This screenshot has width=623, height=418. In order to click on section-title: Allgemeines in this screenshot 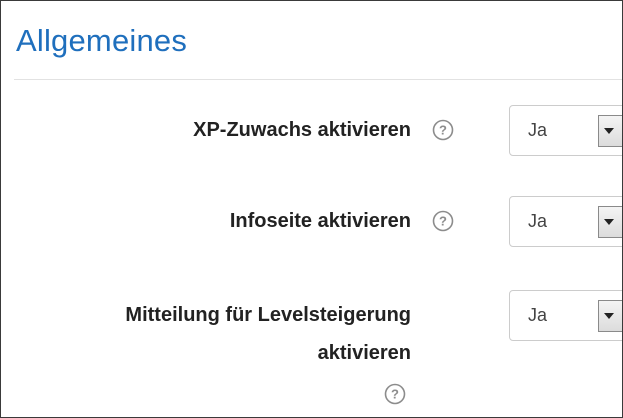, I will do `click(101, 40)`.